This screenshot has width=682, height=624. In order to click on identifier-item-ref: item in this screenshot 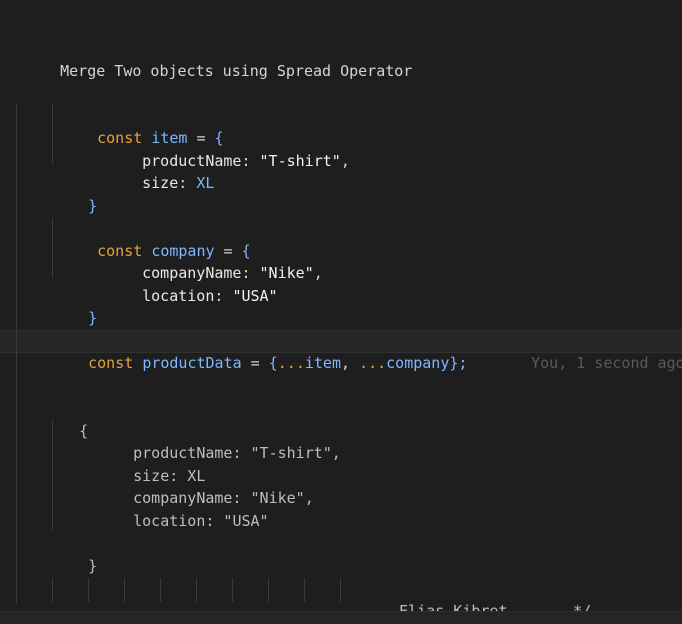, I will do `click(322, 363)`.